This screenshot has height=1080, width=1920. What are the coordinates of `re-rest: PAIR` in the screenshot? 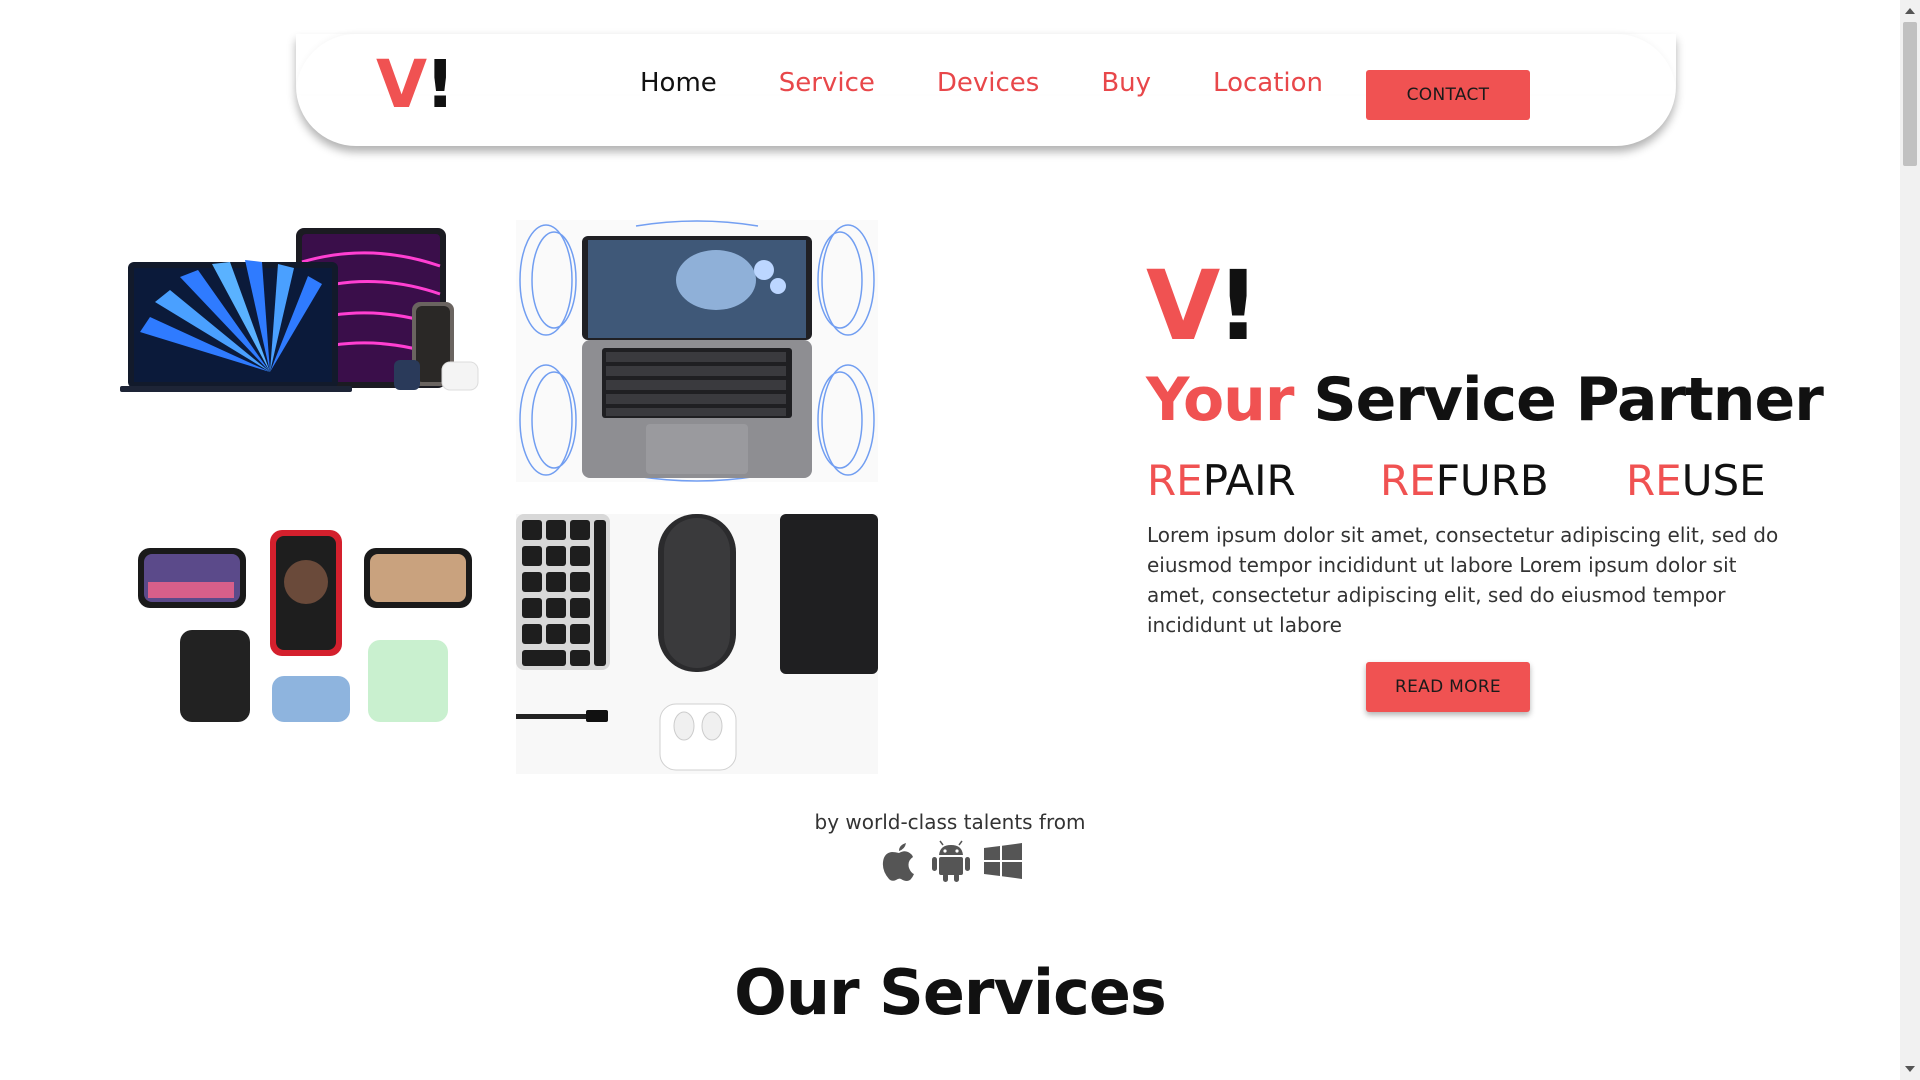 It's located at (1249, 480).